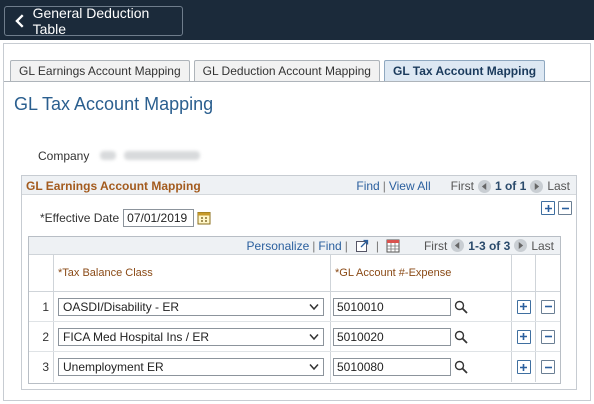  I want to click on select-value: Unemployment ER, so click(113, 367).